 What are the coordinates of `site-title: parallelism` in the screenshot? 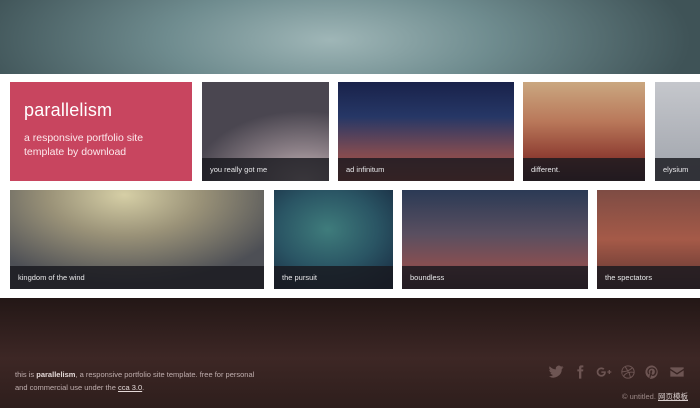 It's located at (68, 110).